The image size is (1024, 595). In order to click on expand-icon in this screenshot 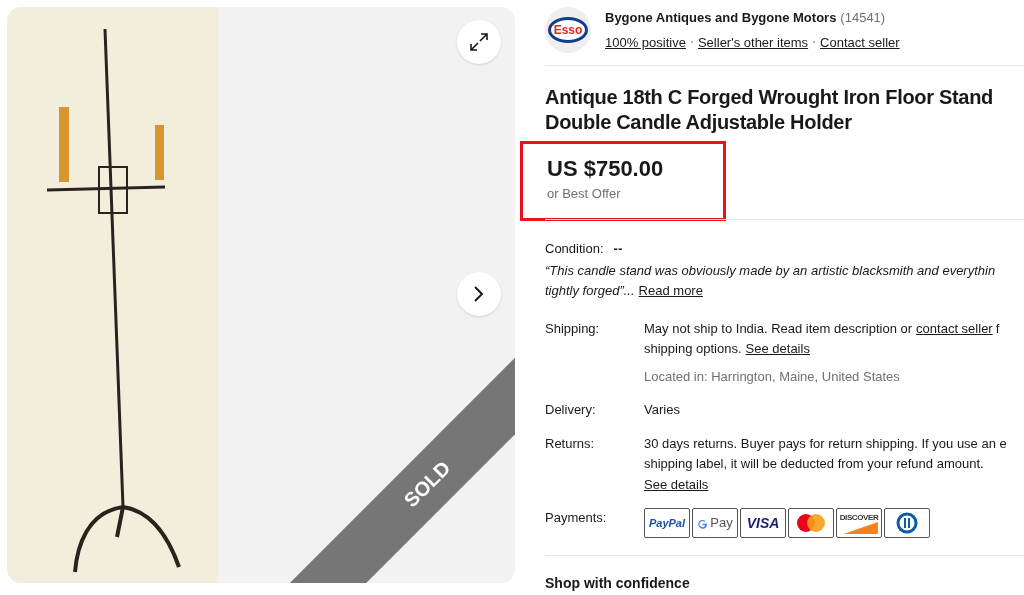, I will do `click(479, 42)`.